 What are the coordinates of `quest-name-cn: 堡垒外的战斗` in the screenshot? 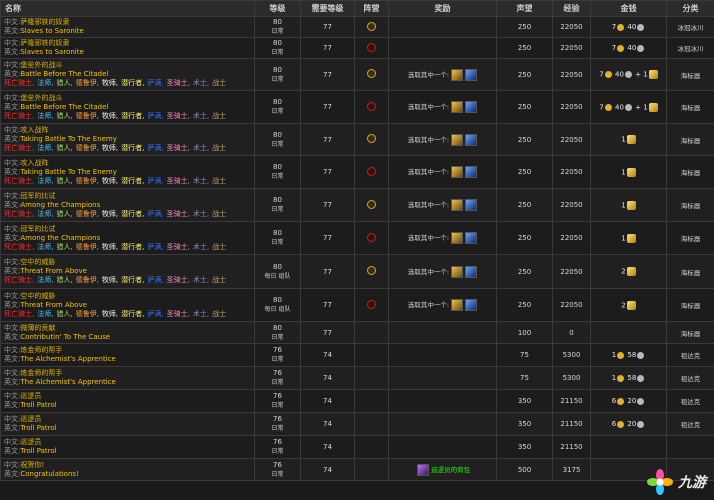 It's located at (41, 98).